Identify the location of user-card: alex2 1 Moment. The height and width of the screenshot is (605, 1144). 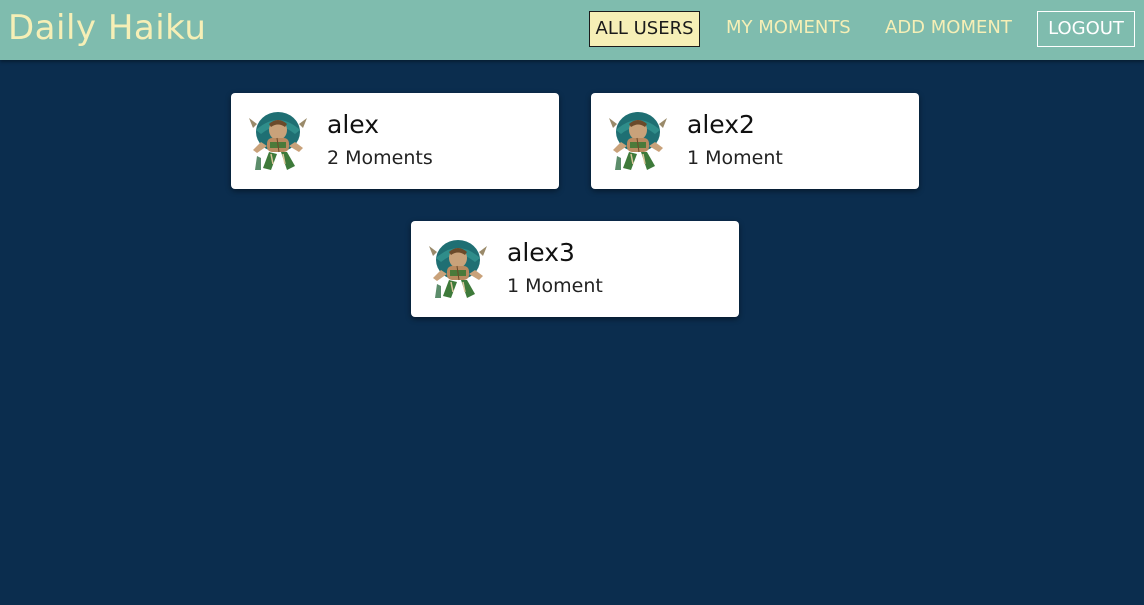
(755, 141).